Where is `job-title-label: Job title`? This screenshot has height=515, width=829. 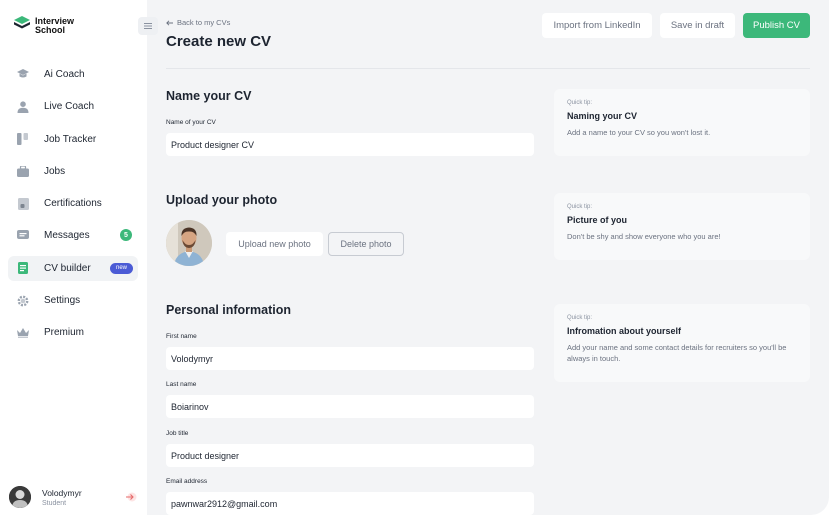 job-title-label: Job title is located at coordinates (177, 433).